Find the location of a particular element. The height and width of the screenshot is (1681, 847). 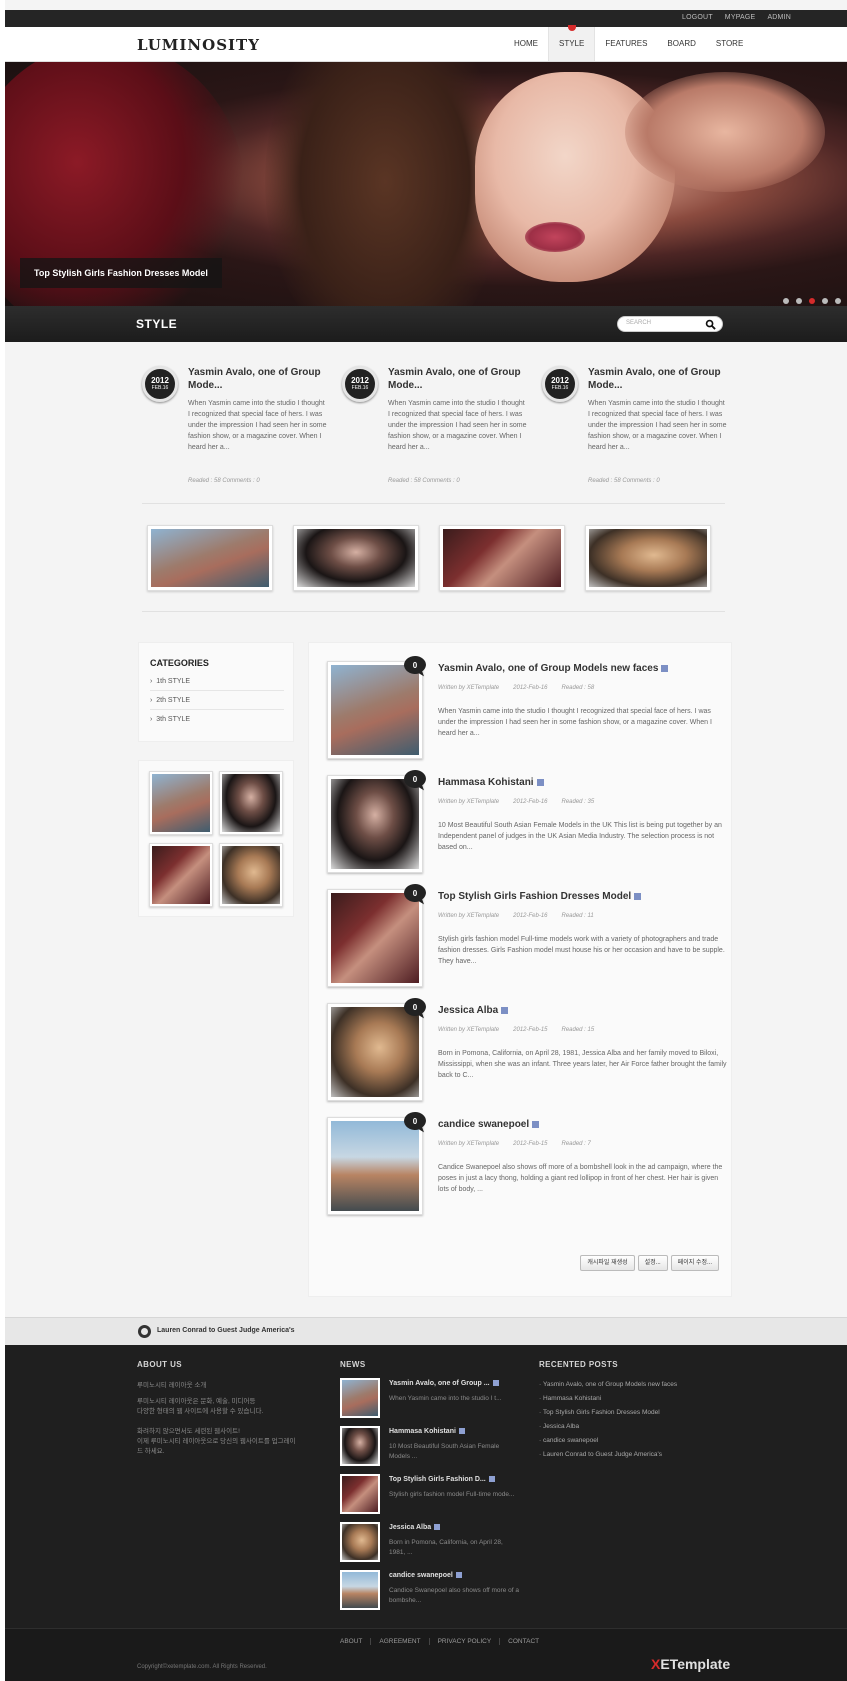

nav-board: BOARD is located at coordinates (681, 44).